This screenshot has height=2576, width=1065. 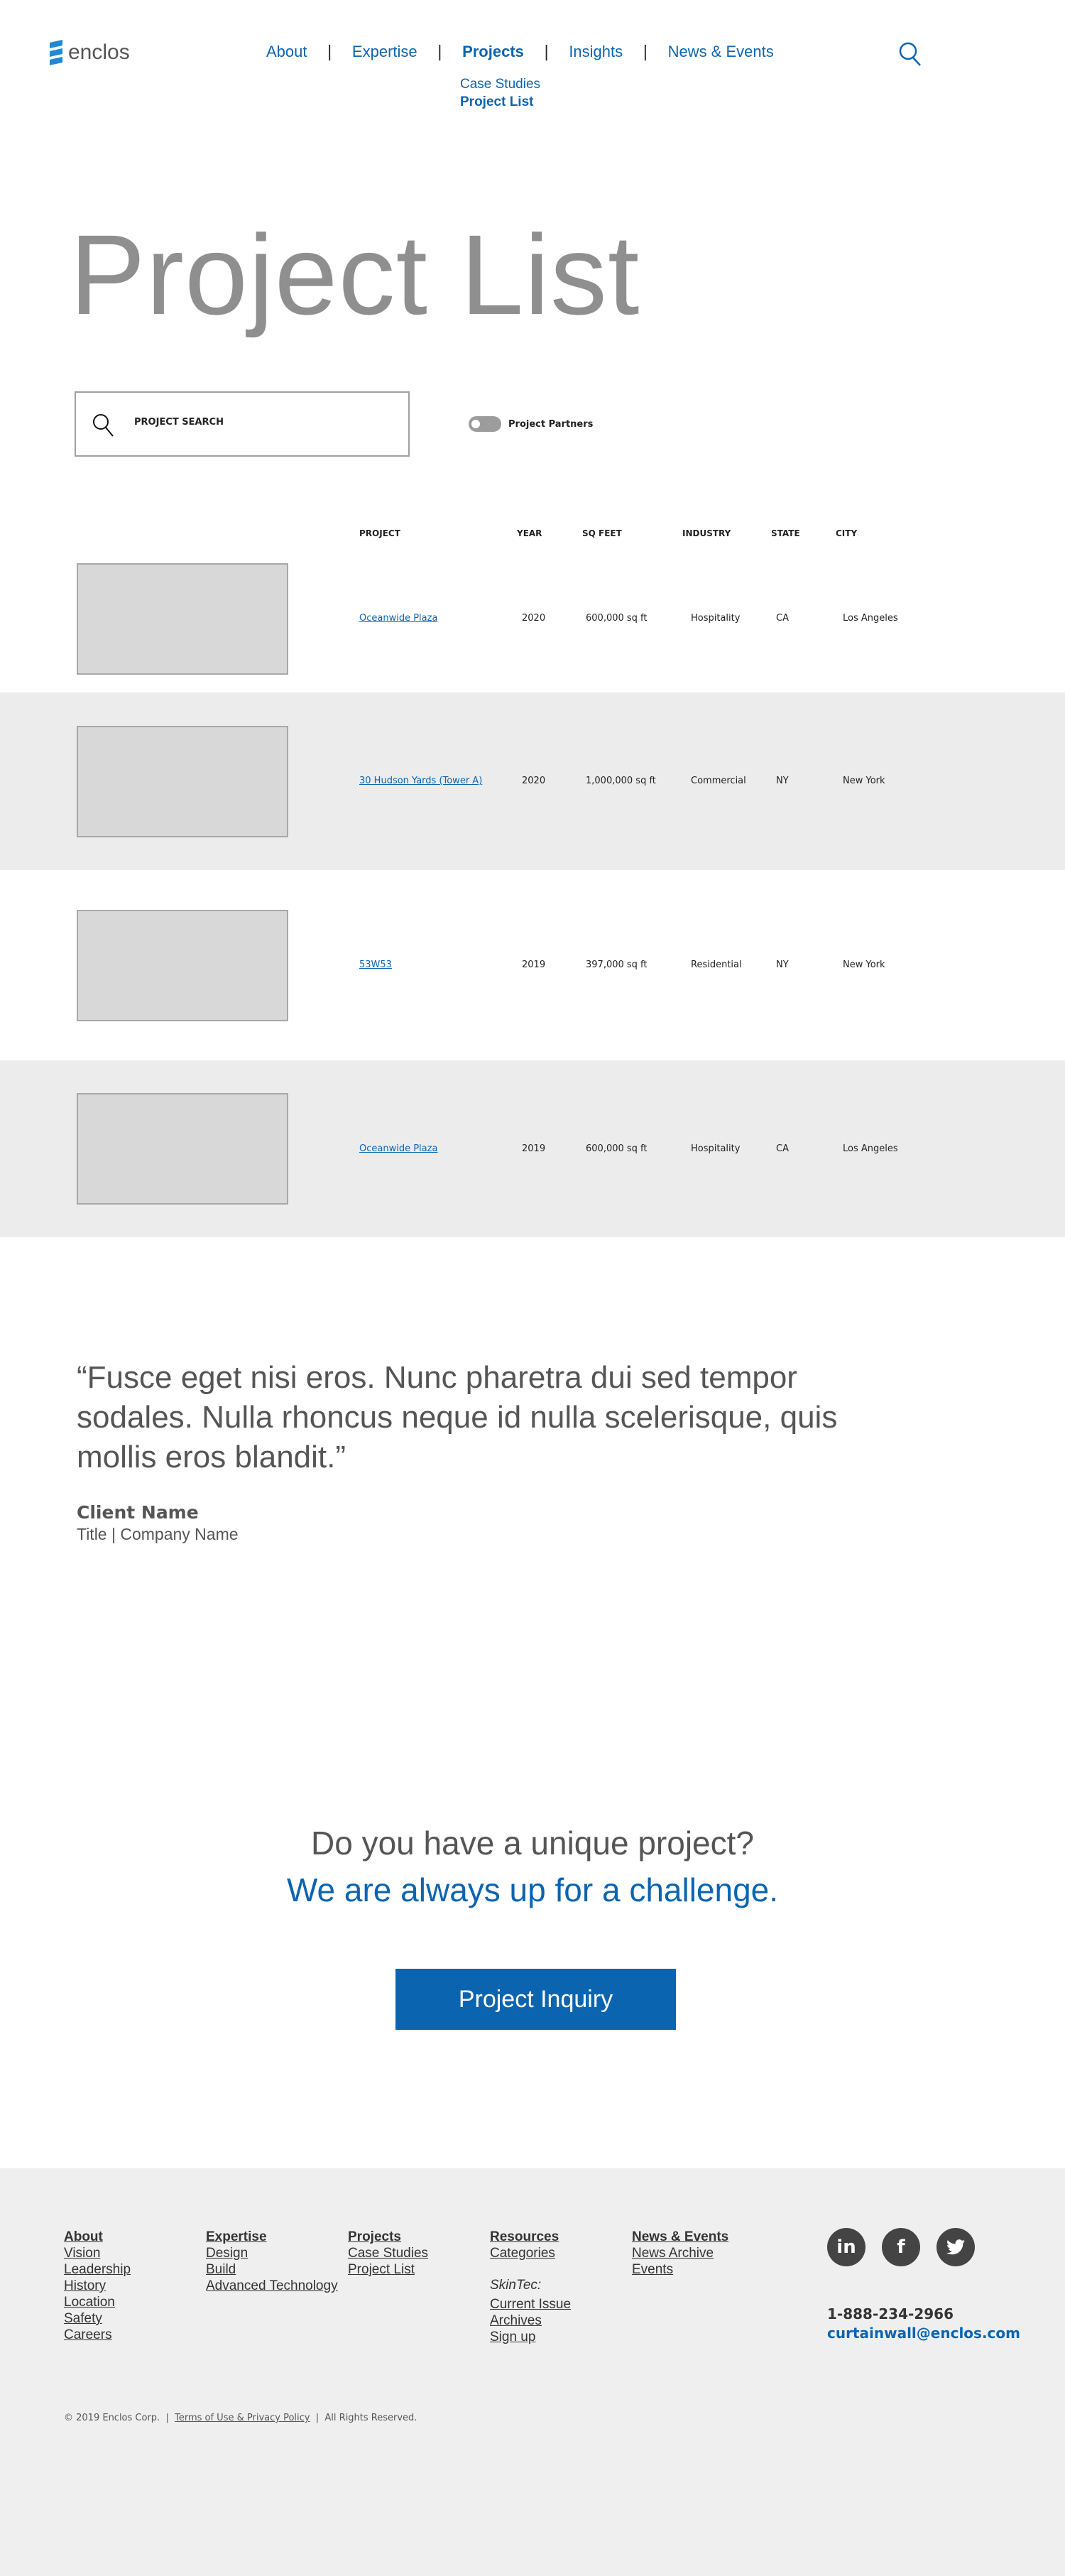 I want to click on cta-line-1: Do you have a unique project?, so click(x=532, y=1844).